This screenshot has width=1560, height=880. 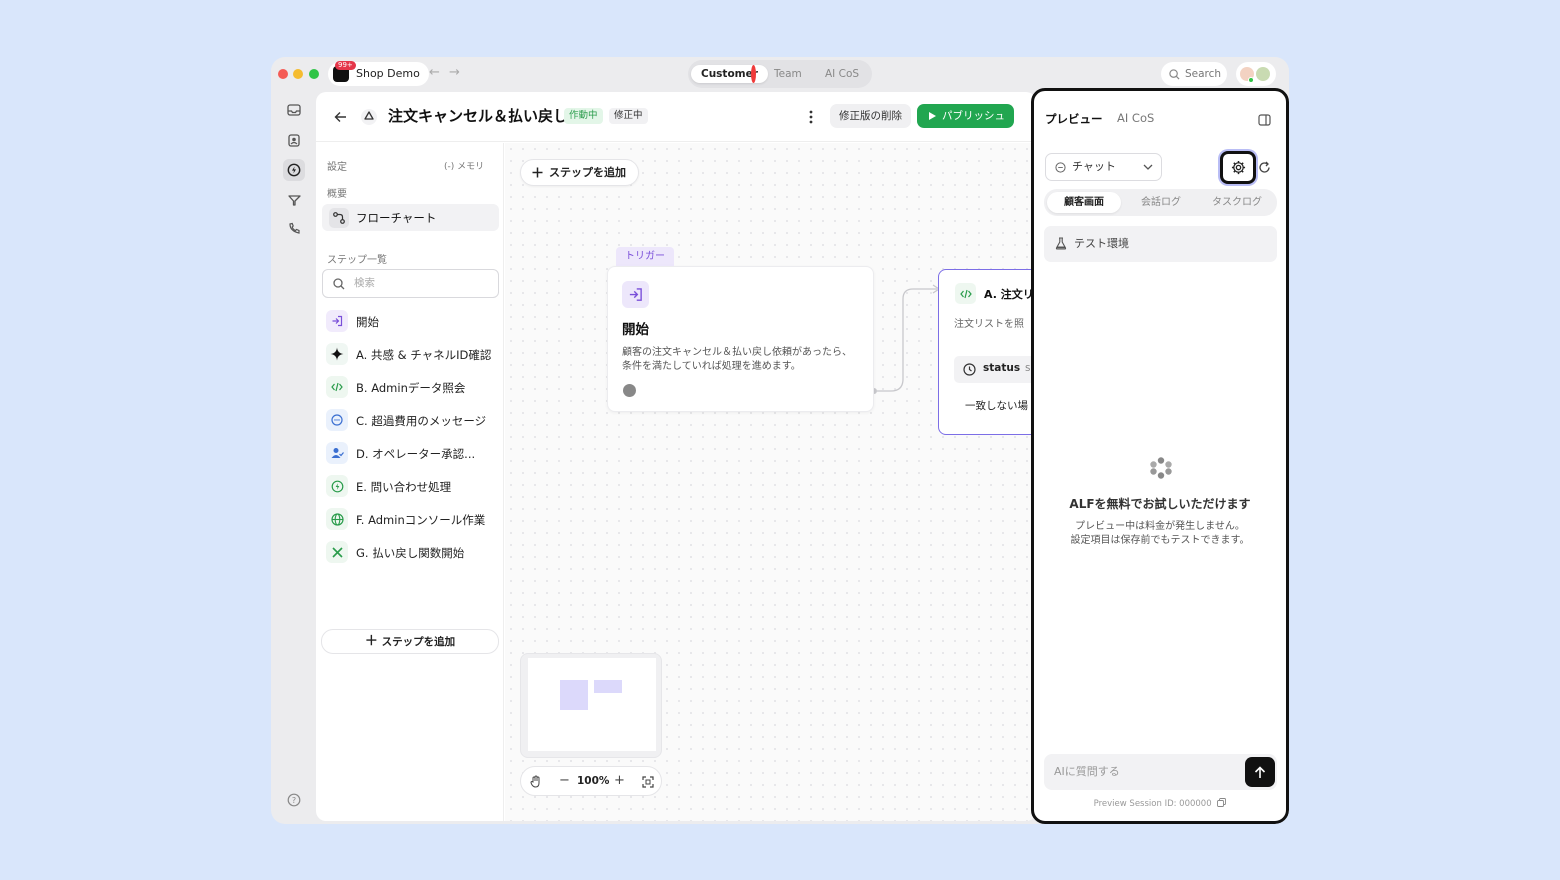 I want to click on workspace-switcher: 99+ Shop Demo, so click(x=378, y=73).